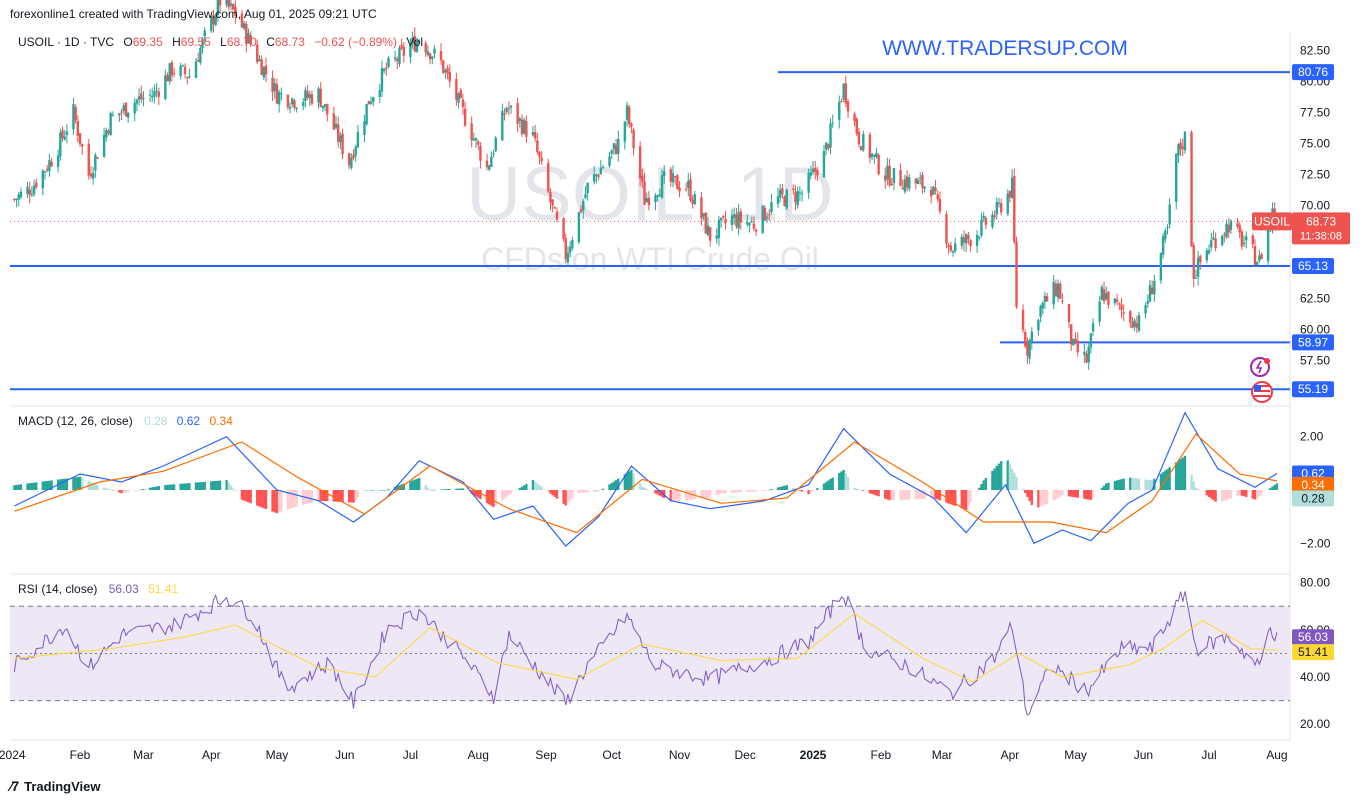 This screenshot has width=1364, height=804. Describe the element at coordinates (414, 42) in the screenshot. I see `volume-label: Vol` at that location.